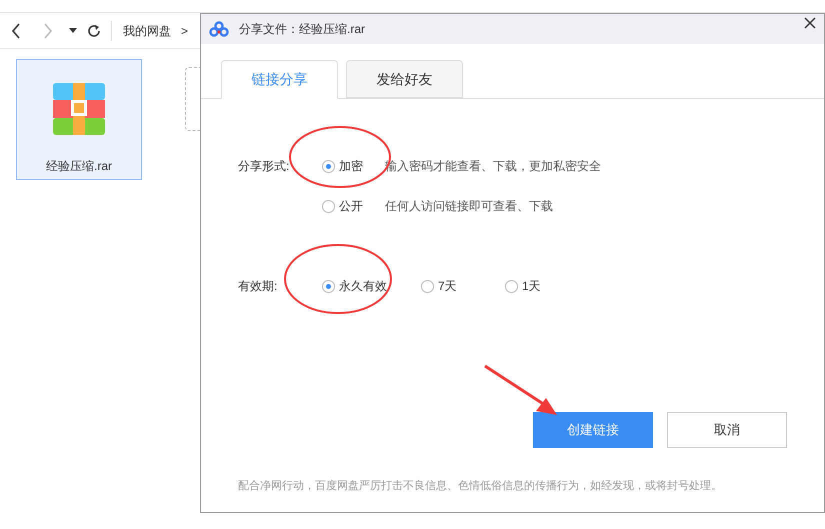 This screenshot has height=529, width=825. What do you see at coordinates (147, 31) in the screenshot?
I see `breadcrumb-item: 我的网盘` at bounding box center [147, 31].